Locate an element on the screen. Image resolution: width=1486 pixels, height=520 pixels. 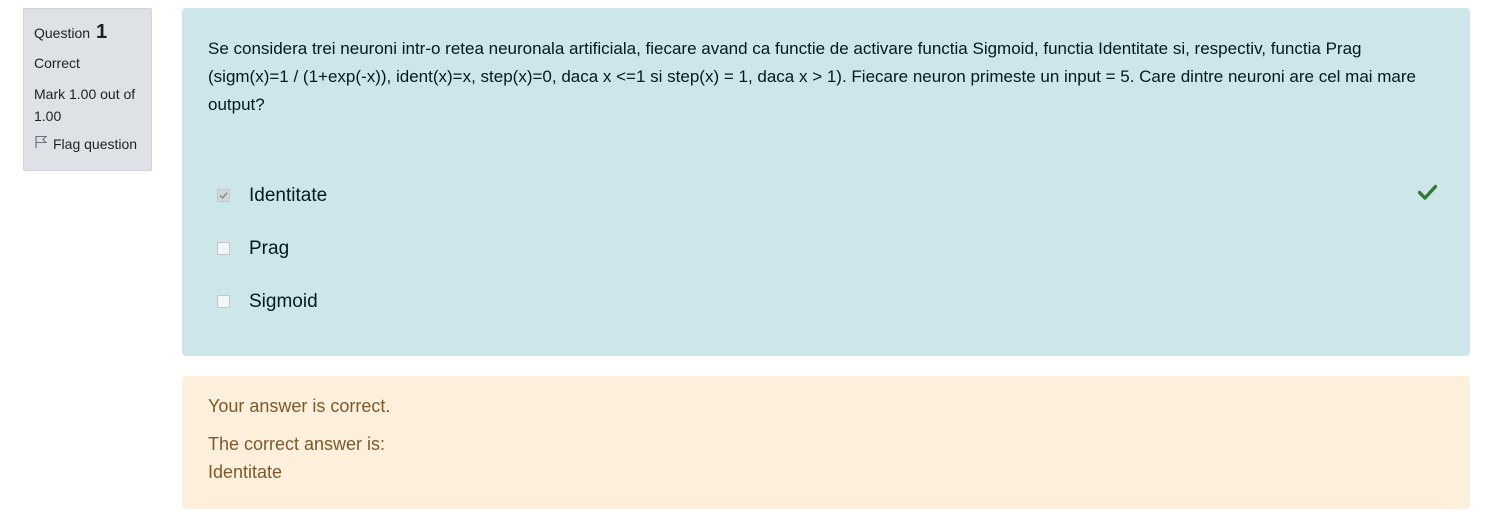
answer-option: Prag is located at coordinates (827, 262).